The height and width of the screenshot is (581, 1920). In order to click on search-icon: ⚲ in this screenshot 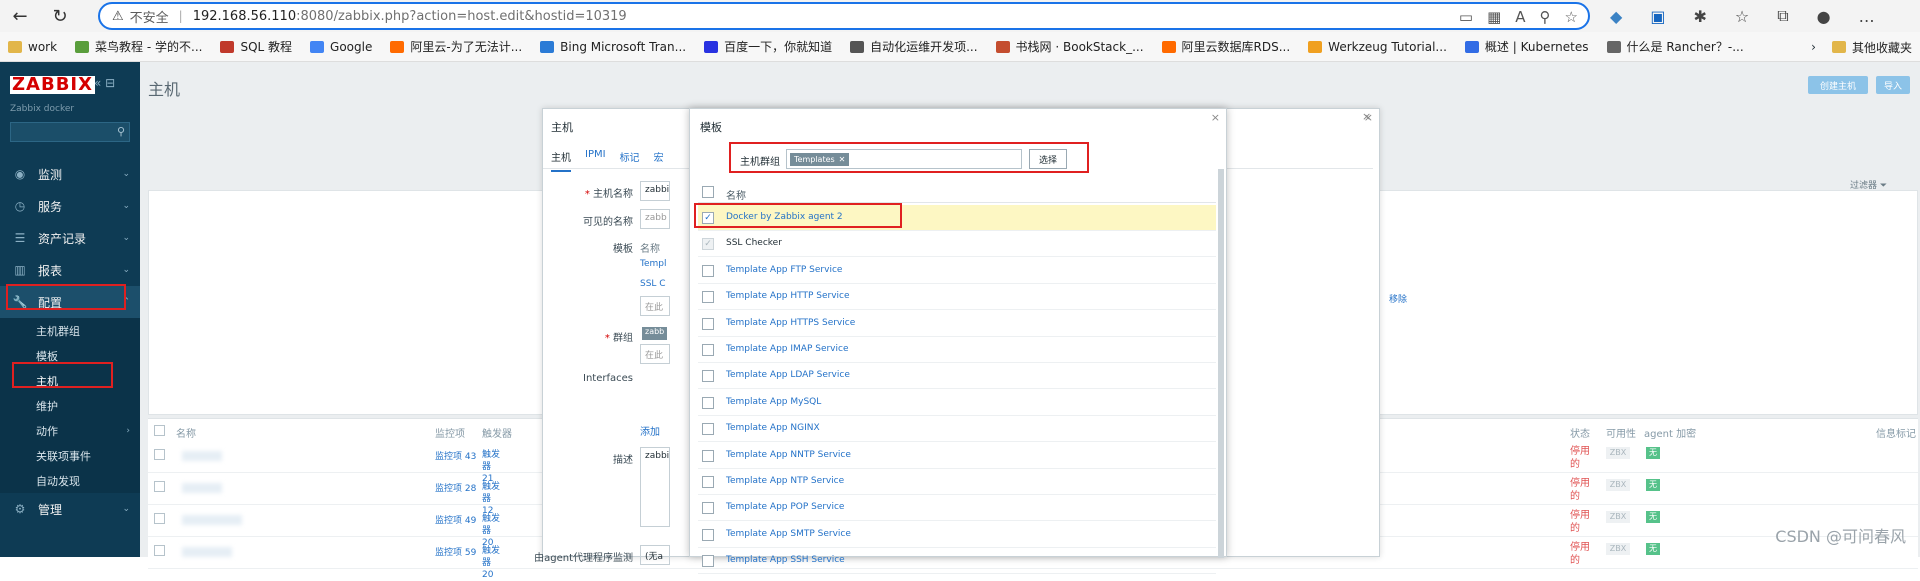, I will do `click(121, 131)`.